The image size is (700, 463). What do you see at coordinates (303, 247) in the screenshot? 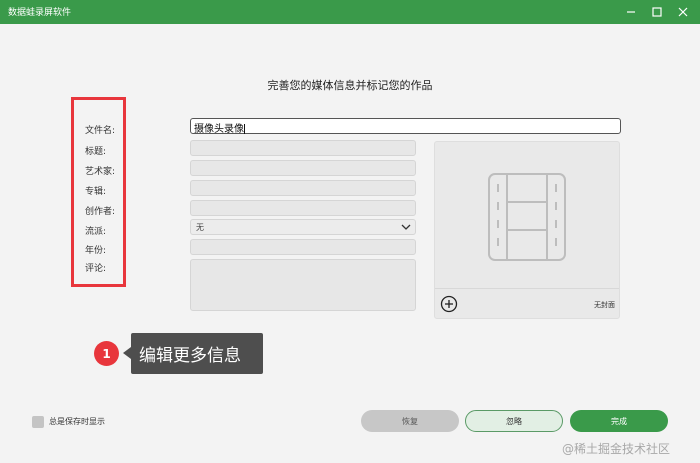
I see `year-input` at bounding box center [303, 247].